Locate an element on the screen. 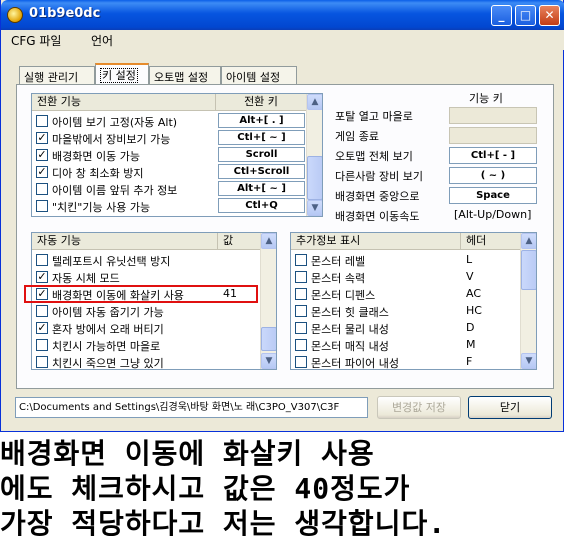 Image resolution: width=564 pixels, height=542 pixels. function-key-label: 게임 종료 is located at coordinates (357, 136).